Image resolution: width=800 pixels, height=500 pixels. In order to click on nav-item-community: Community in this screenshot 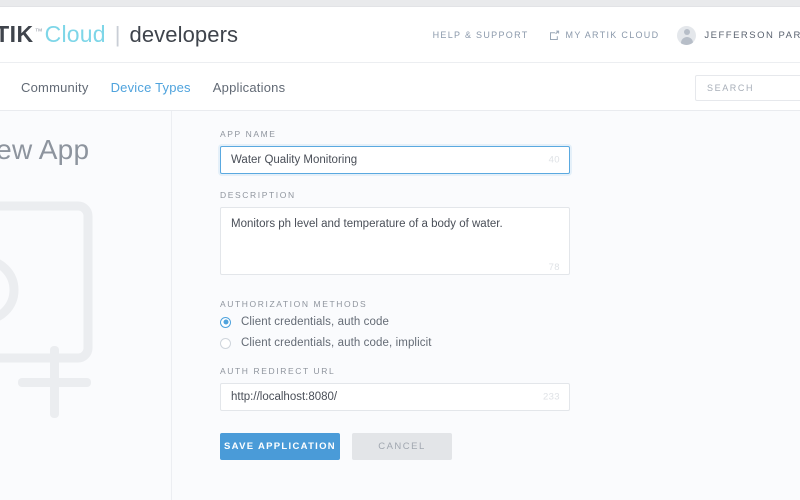, I will do `click(55, 87)`.